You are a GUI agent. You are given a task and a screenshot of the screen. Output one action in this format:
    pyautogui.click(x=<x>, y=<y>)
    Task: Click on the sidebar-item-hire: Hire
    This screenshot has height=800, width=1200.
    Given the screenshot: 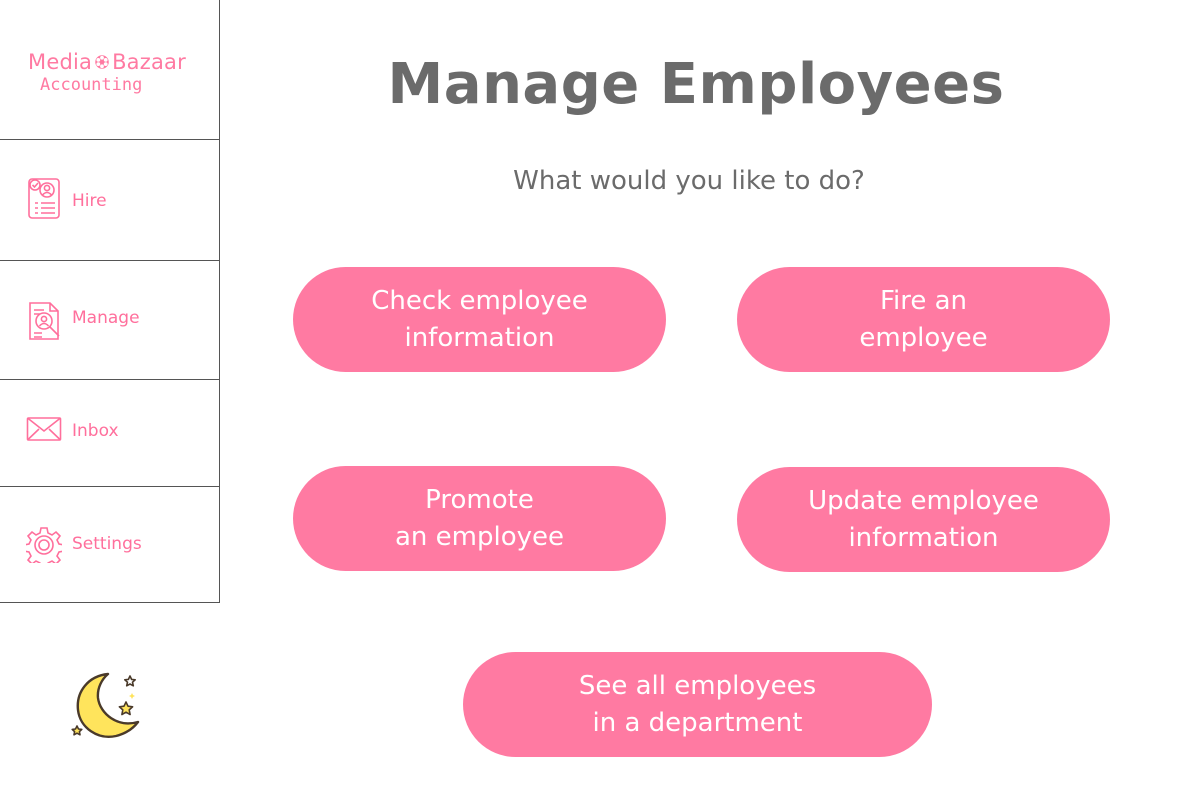 What is the action you would take?
    pyautogui.click(x=109, y=200)
    